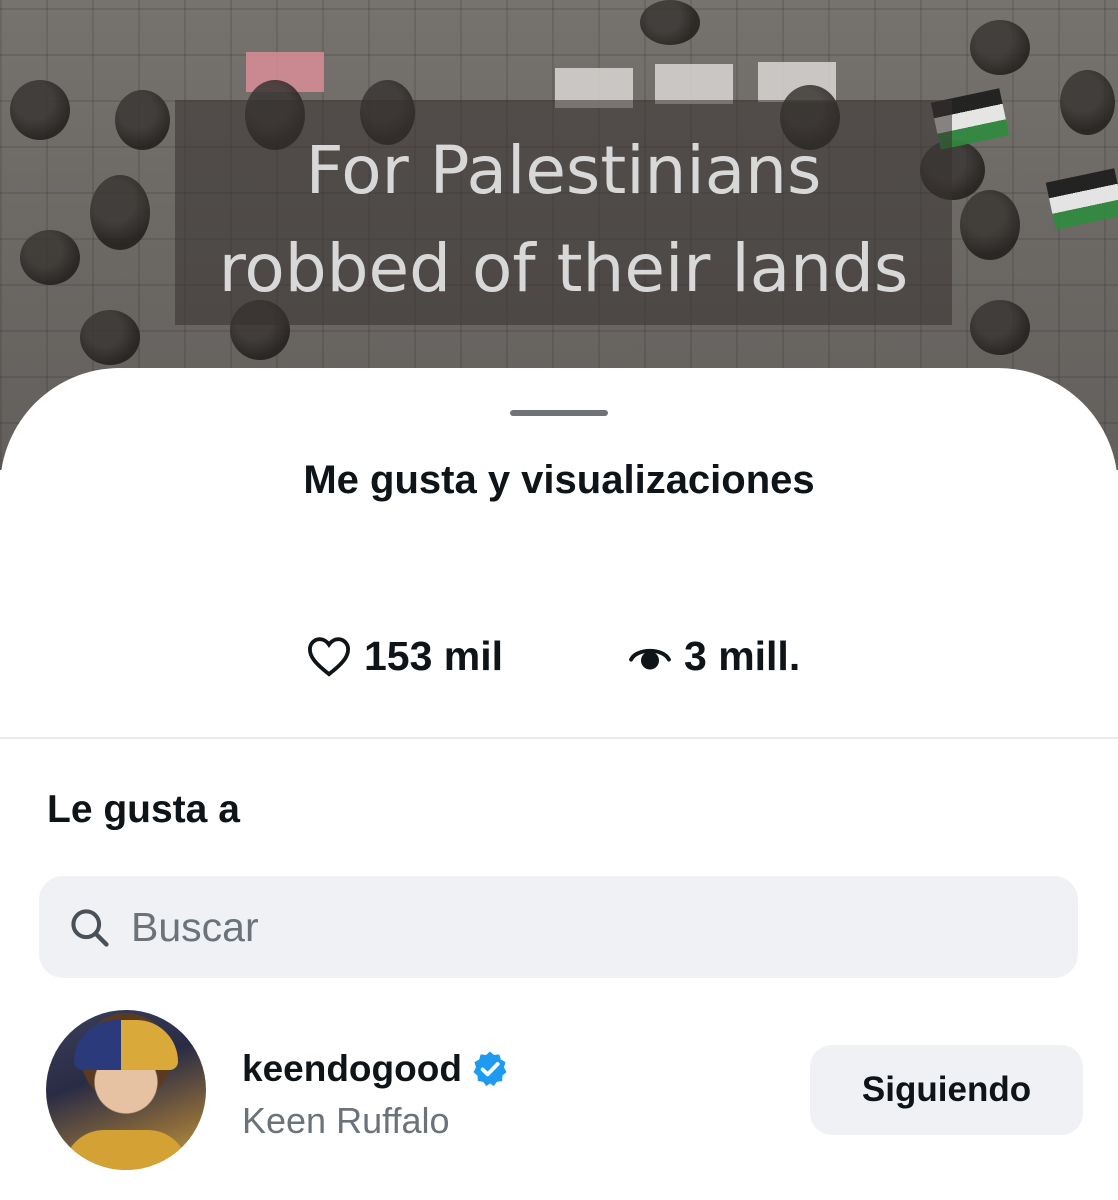 This screenshot has height=1200, width=1118. What do you see at coordinates (126, 1045) in the screenshot?
I see `avatar-hat` at bounding box center [126, 1045].